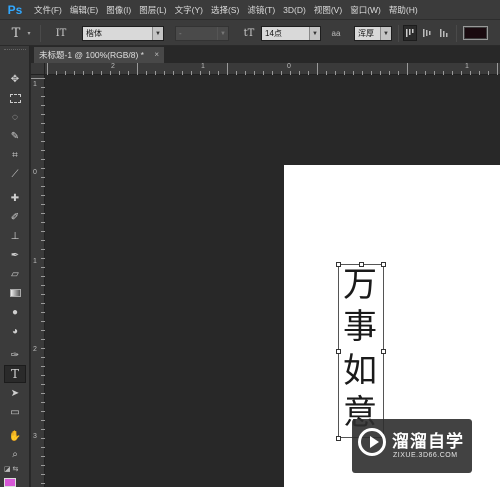  I want to click on default-colors-icon: ◪ ⇆, so click(11, 469).